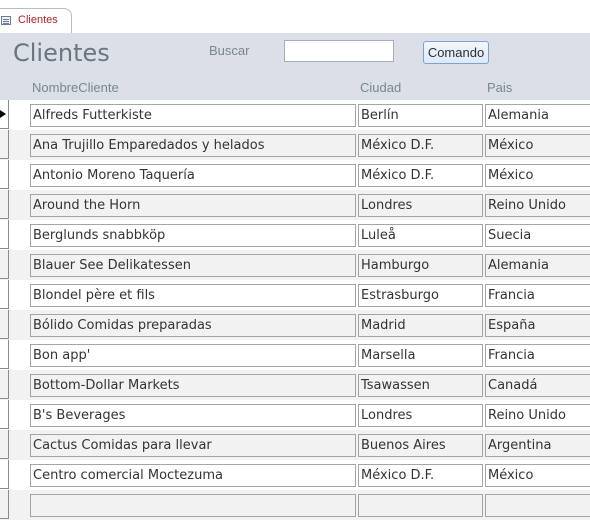  What do you see at coordinates (193, 145) in the screenshot?
I see `nombrecliente-field: Ana Trujillo Emparedados y helados` at bounding box center [193, 145].